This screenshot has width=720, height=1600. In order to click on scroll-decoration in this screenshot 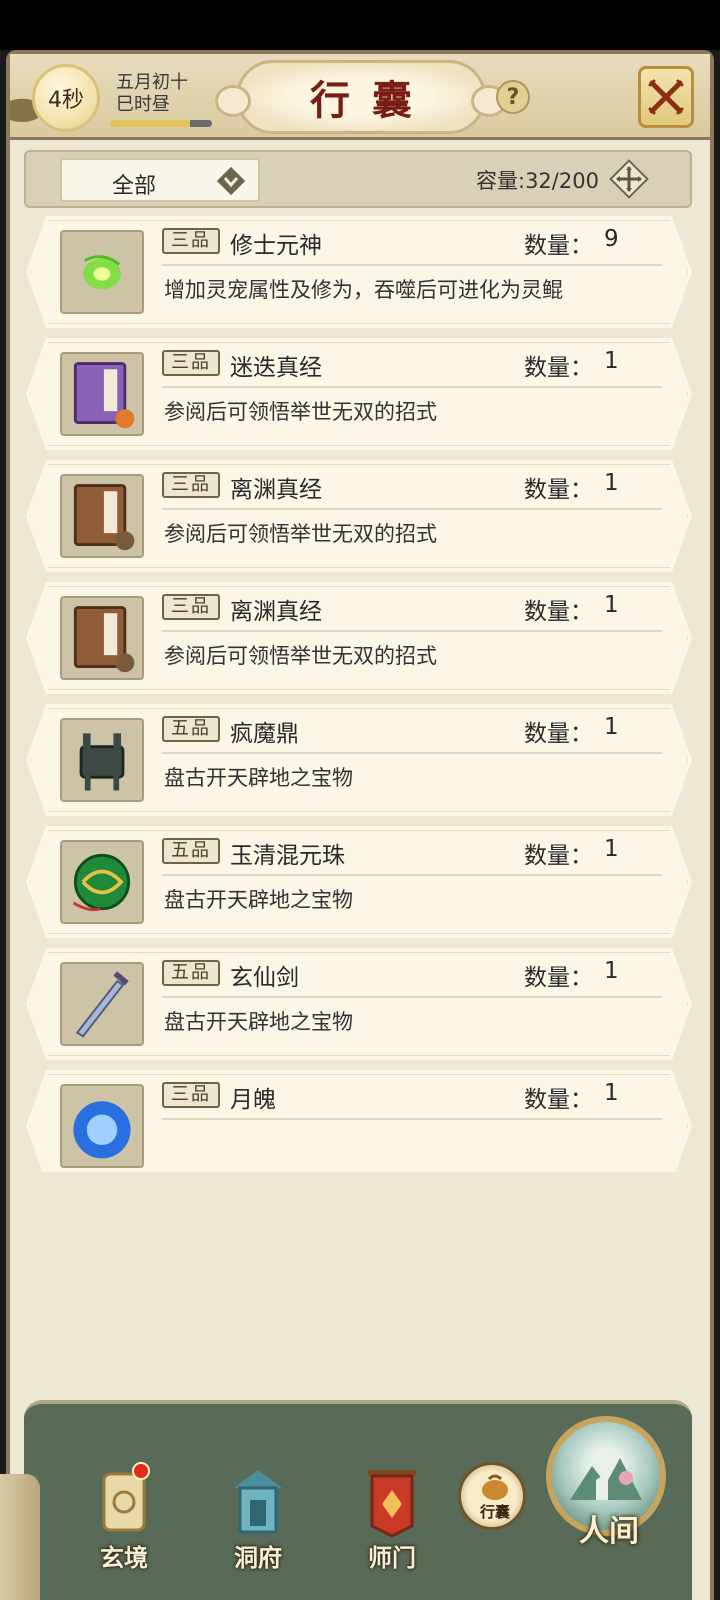, I will do `click(20, 1537)`.